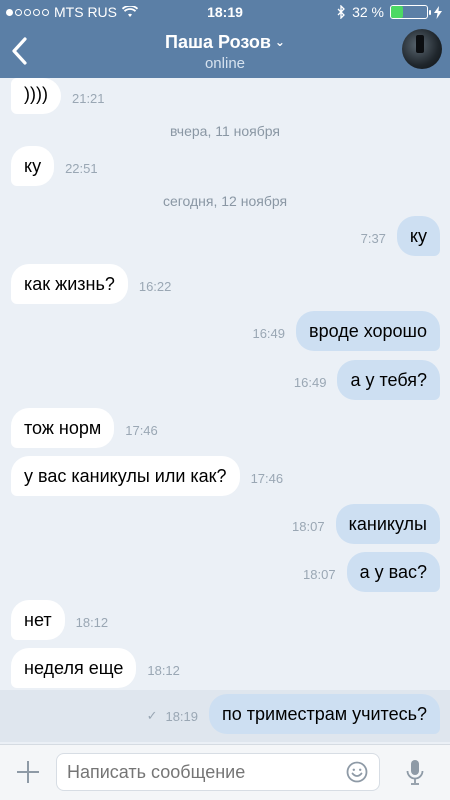  What do you see at coordinates (225, 668) in the screenshot?
I see `message-incoming: неделя еще 18:12` at bounding box center [225, 668].